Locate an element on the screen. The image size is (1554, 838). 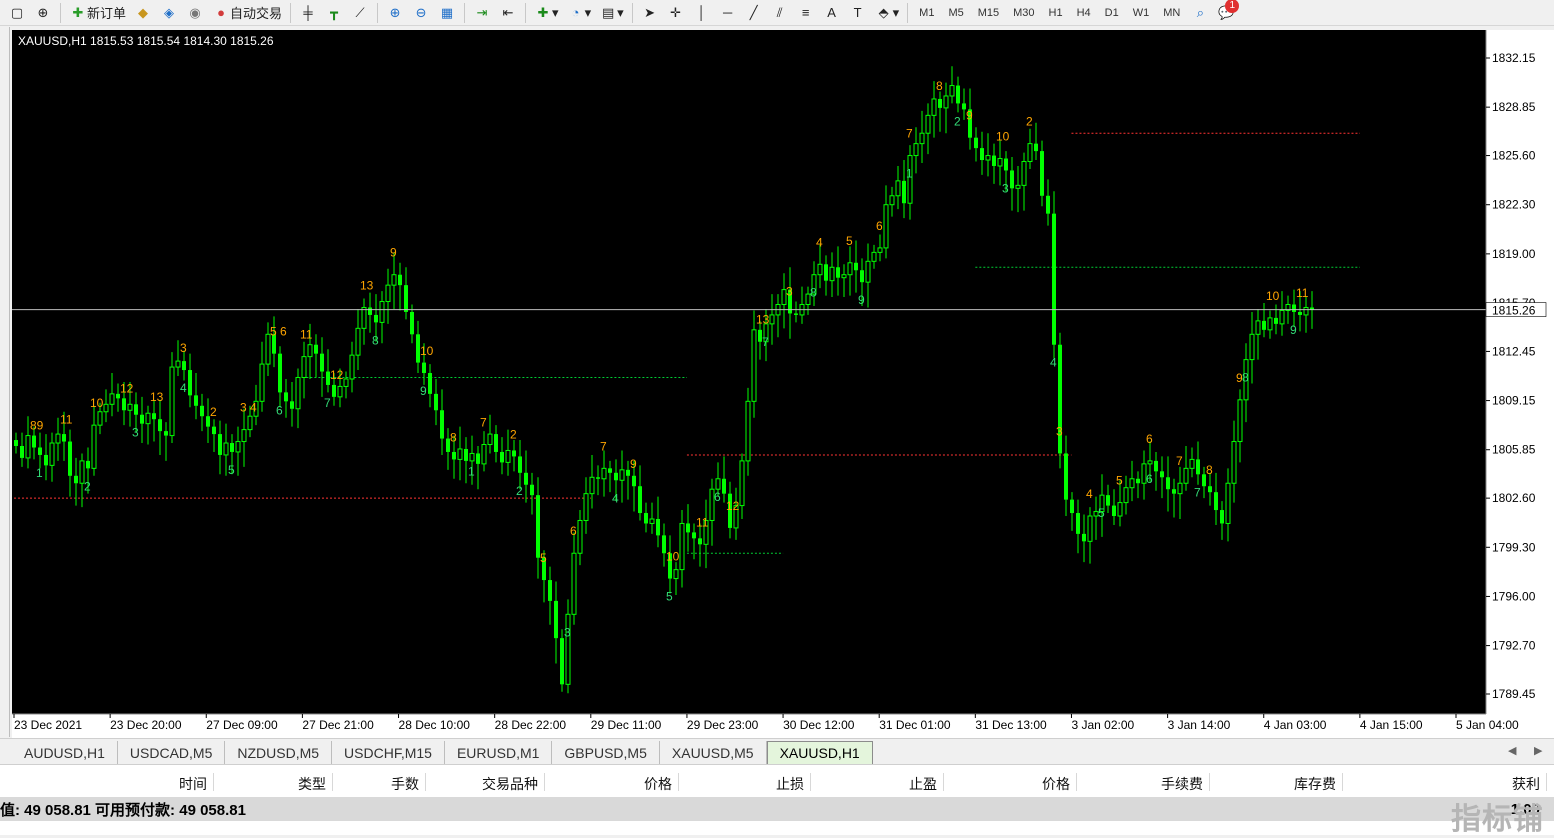
trendline-icon: ╱ is located at coordinates (754, 13).